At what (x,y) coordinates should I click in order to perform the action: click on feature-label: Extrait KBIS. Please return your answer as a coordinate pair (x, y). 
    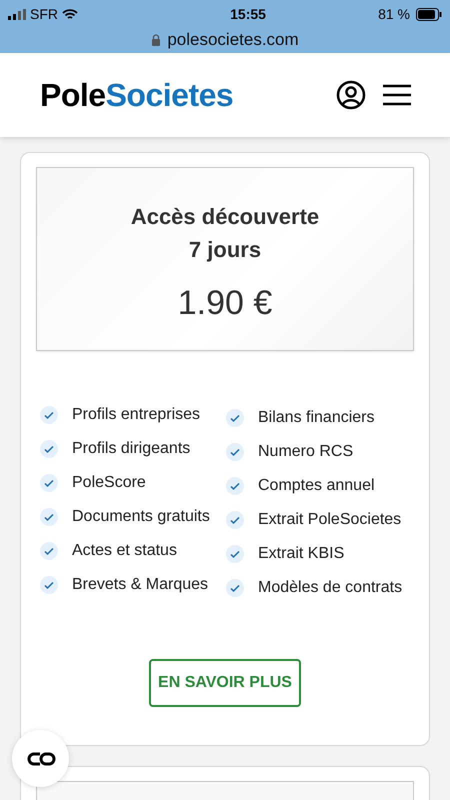
    Looking at the image, I should click on (301, 554).